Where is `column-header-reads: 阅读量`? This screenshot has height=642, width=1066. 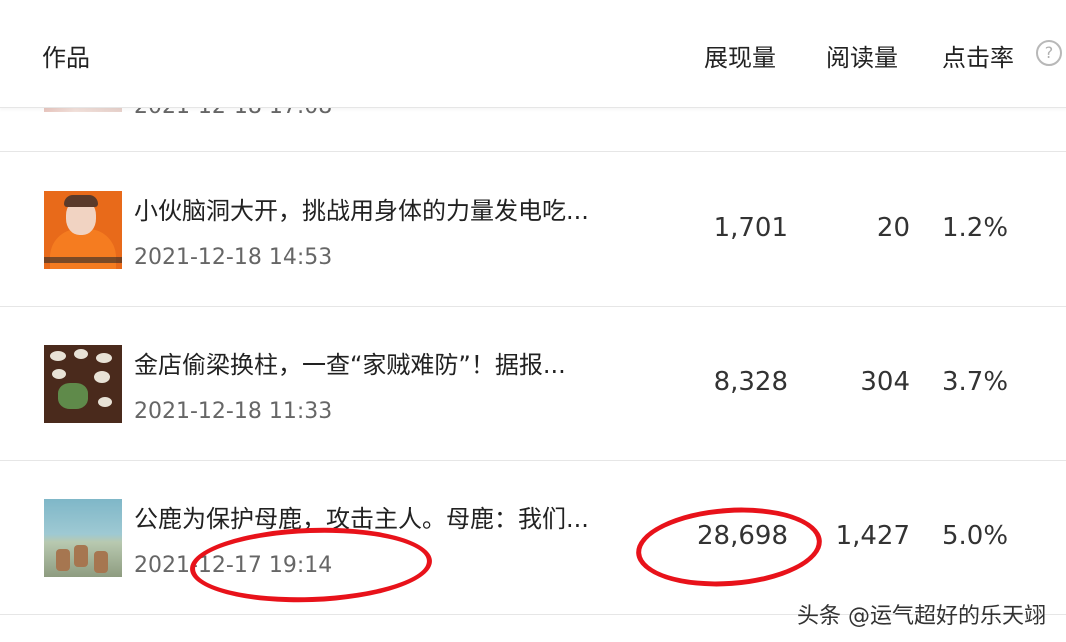 column-header-reads: 阅读量 is located at coordinates (862, 55).